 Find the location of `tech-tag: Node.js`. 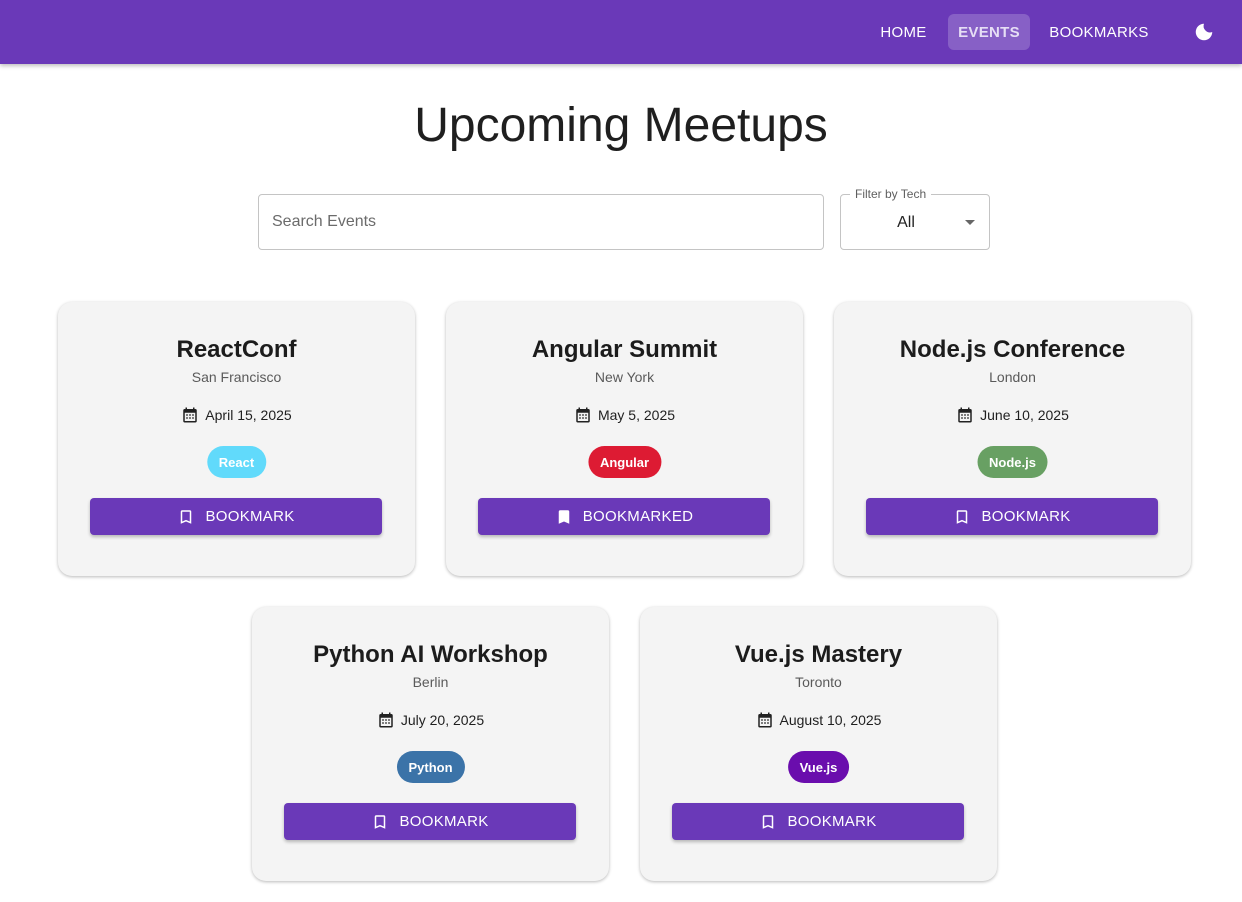

tech-tag: Node.js is located at coordinates (1012, 462).